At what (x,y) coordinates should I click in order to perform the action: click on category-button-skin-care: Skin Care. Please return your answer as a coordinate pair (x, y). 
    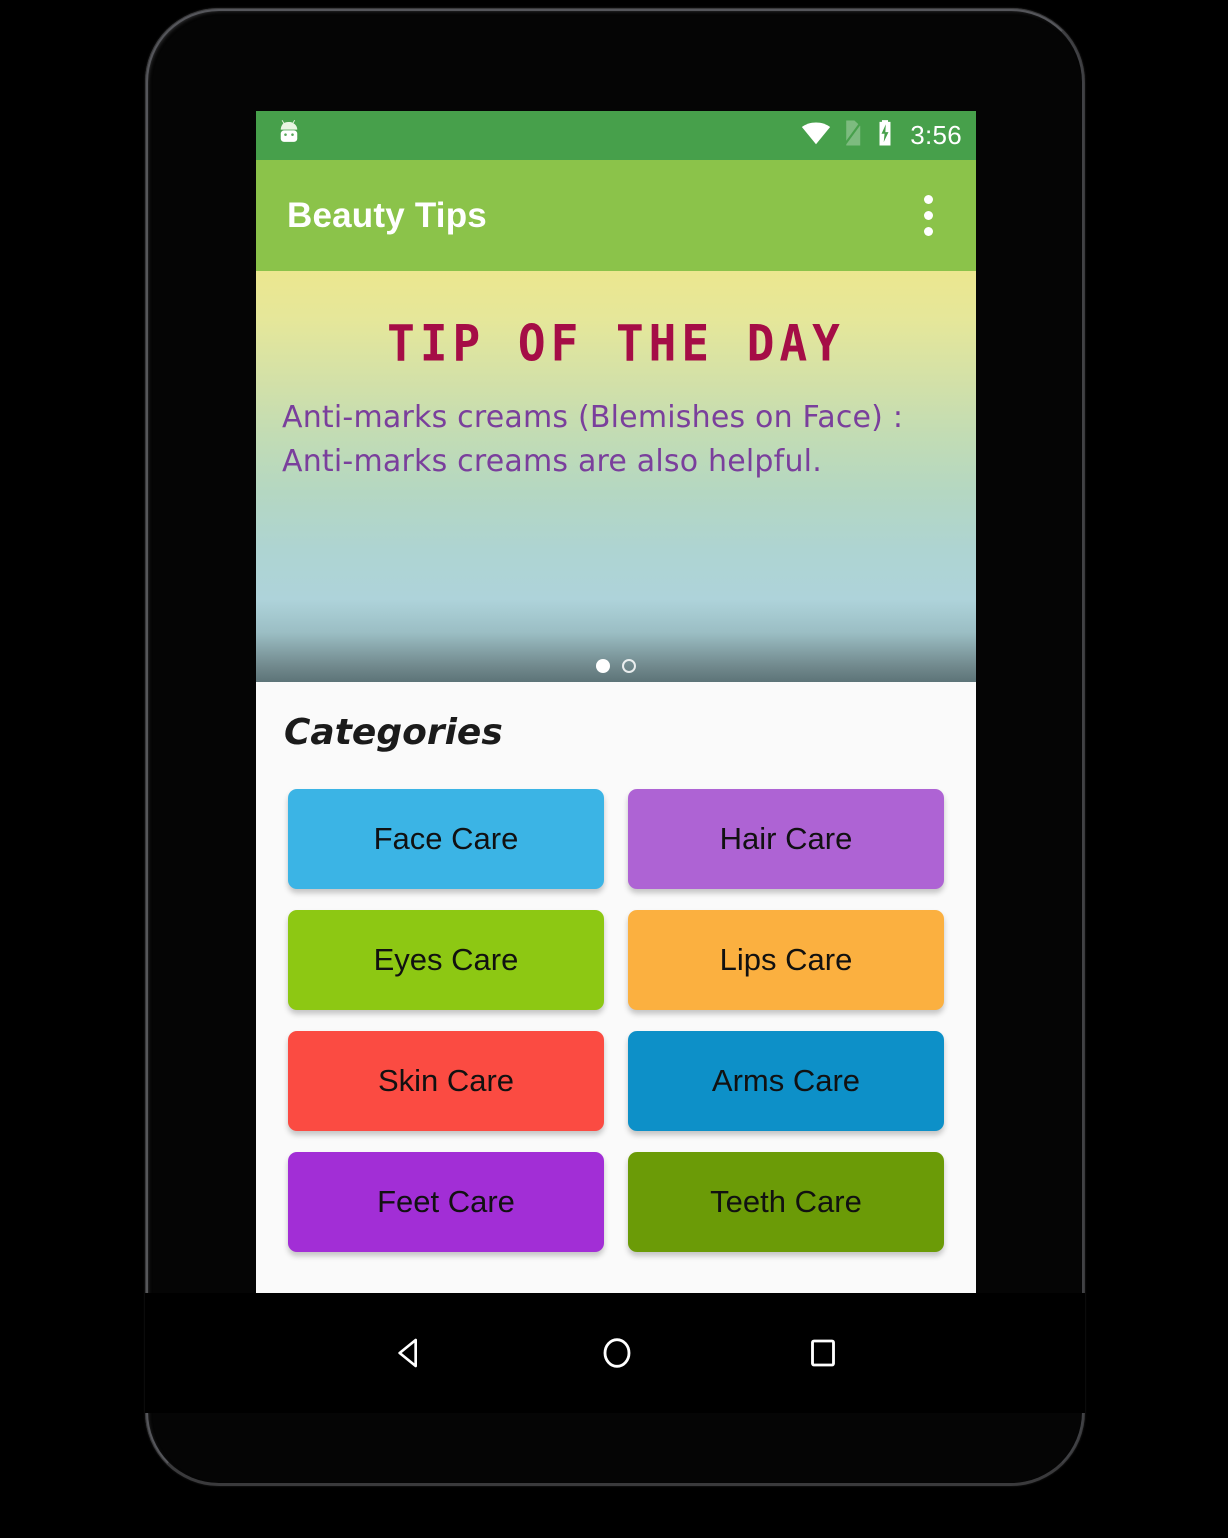
    Looking at the image, I should click on (446, 1081).